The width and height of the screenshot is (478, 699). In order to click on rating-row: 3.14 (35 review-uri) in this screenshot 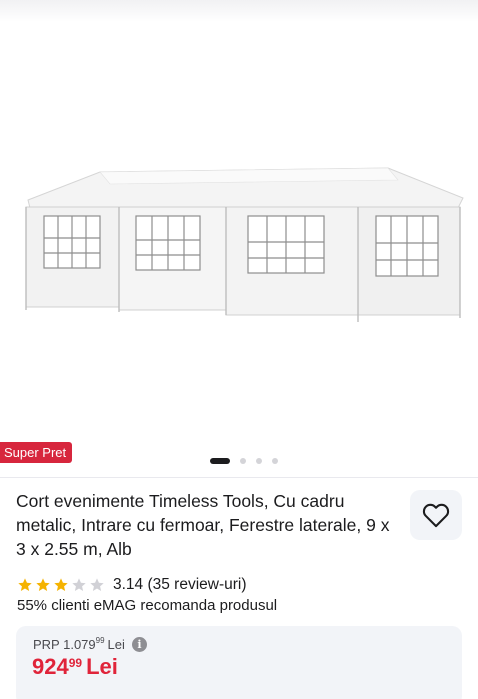, I will do `click(132, 585)`.